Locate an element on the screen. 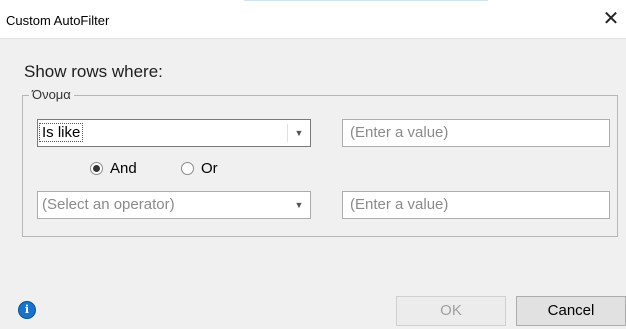 The height and width of the screenshot is (329, 626). title-bar: Custom AutoFilter ✕ is located at coordinates (313, 19).